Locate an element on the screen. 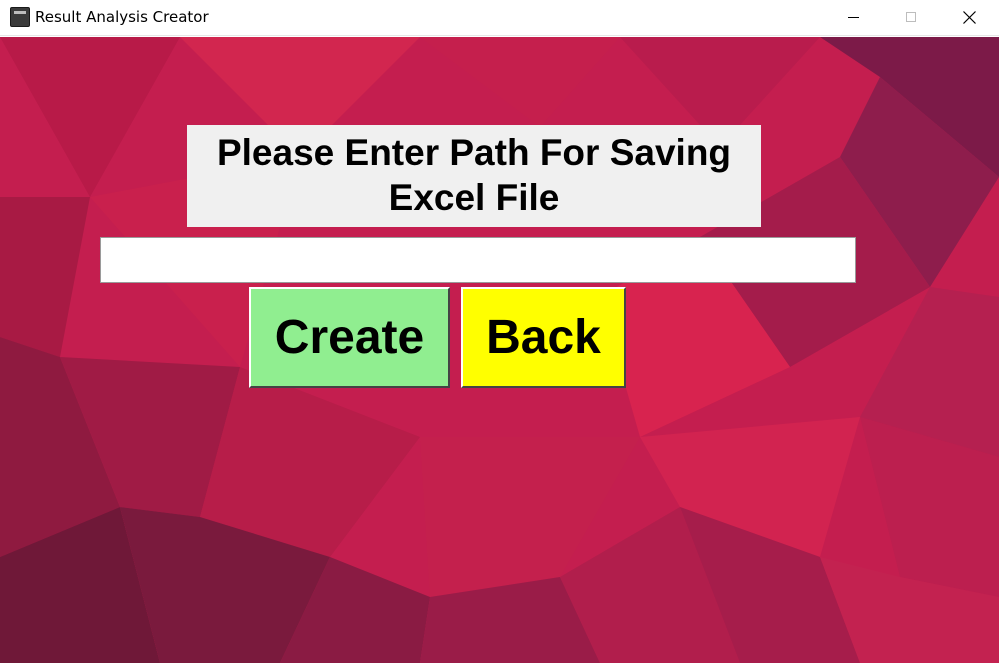 The height and width of the screenshot is (663, 999). back-button-label: Back is located at coordinates (543, 337).